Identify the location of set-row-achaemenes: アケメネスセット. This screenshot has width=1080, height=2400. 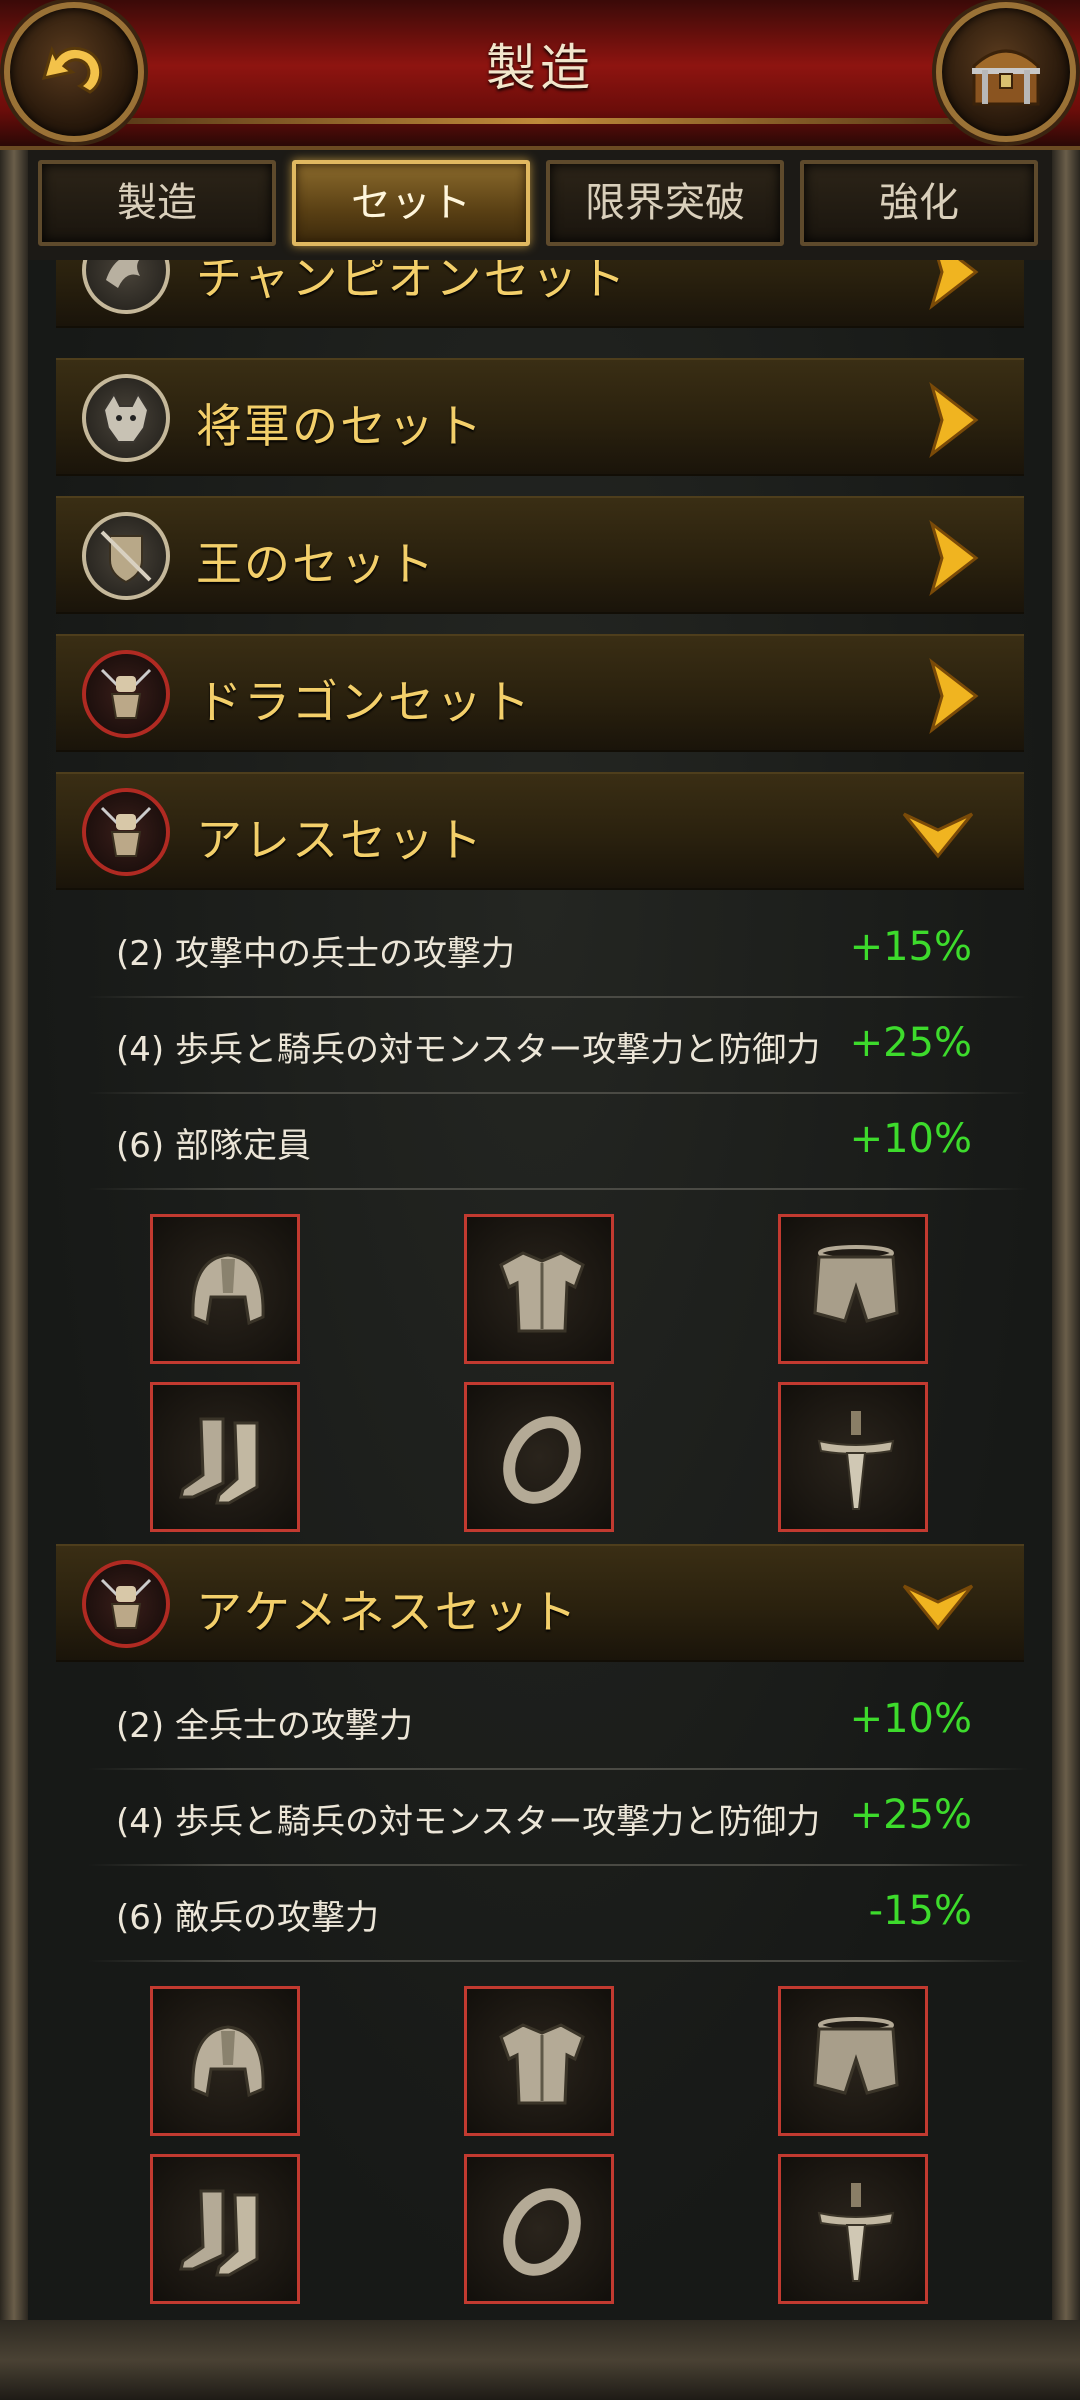
(540, 1603).